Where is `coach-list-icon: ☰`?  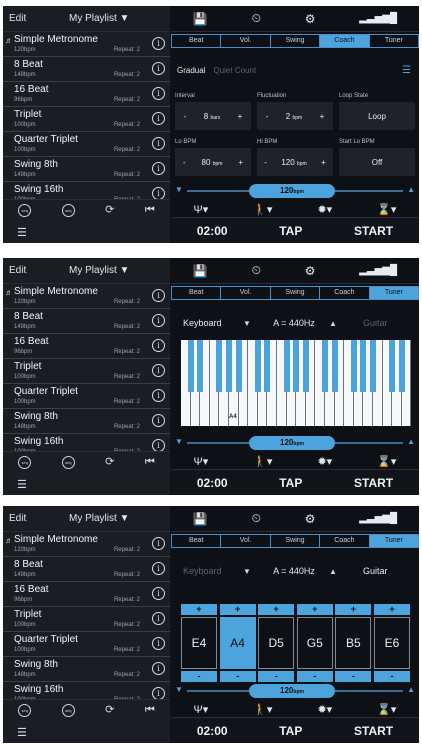
coach-list-icon: ☰ is located at coordinates (406, 70).